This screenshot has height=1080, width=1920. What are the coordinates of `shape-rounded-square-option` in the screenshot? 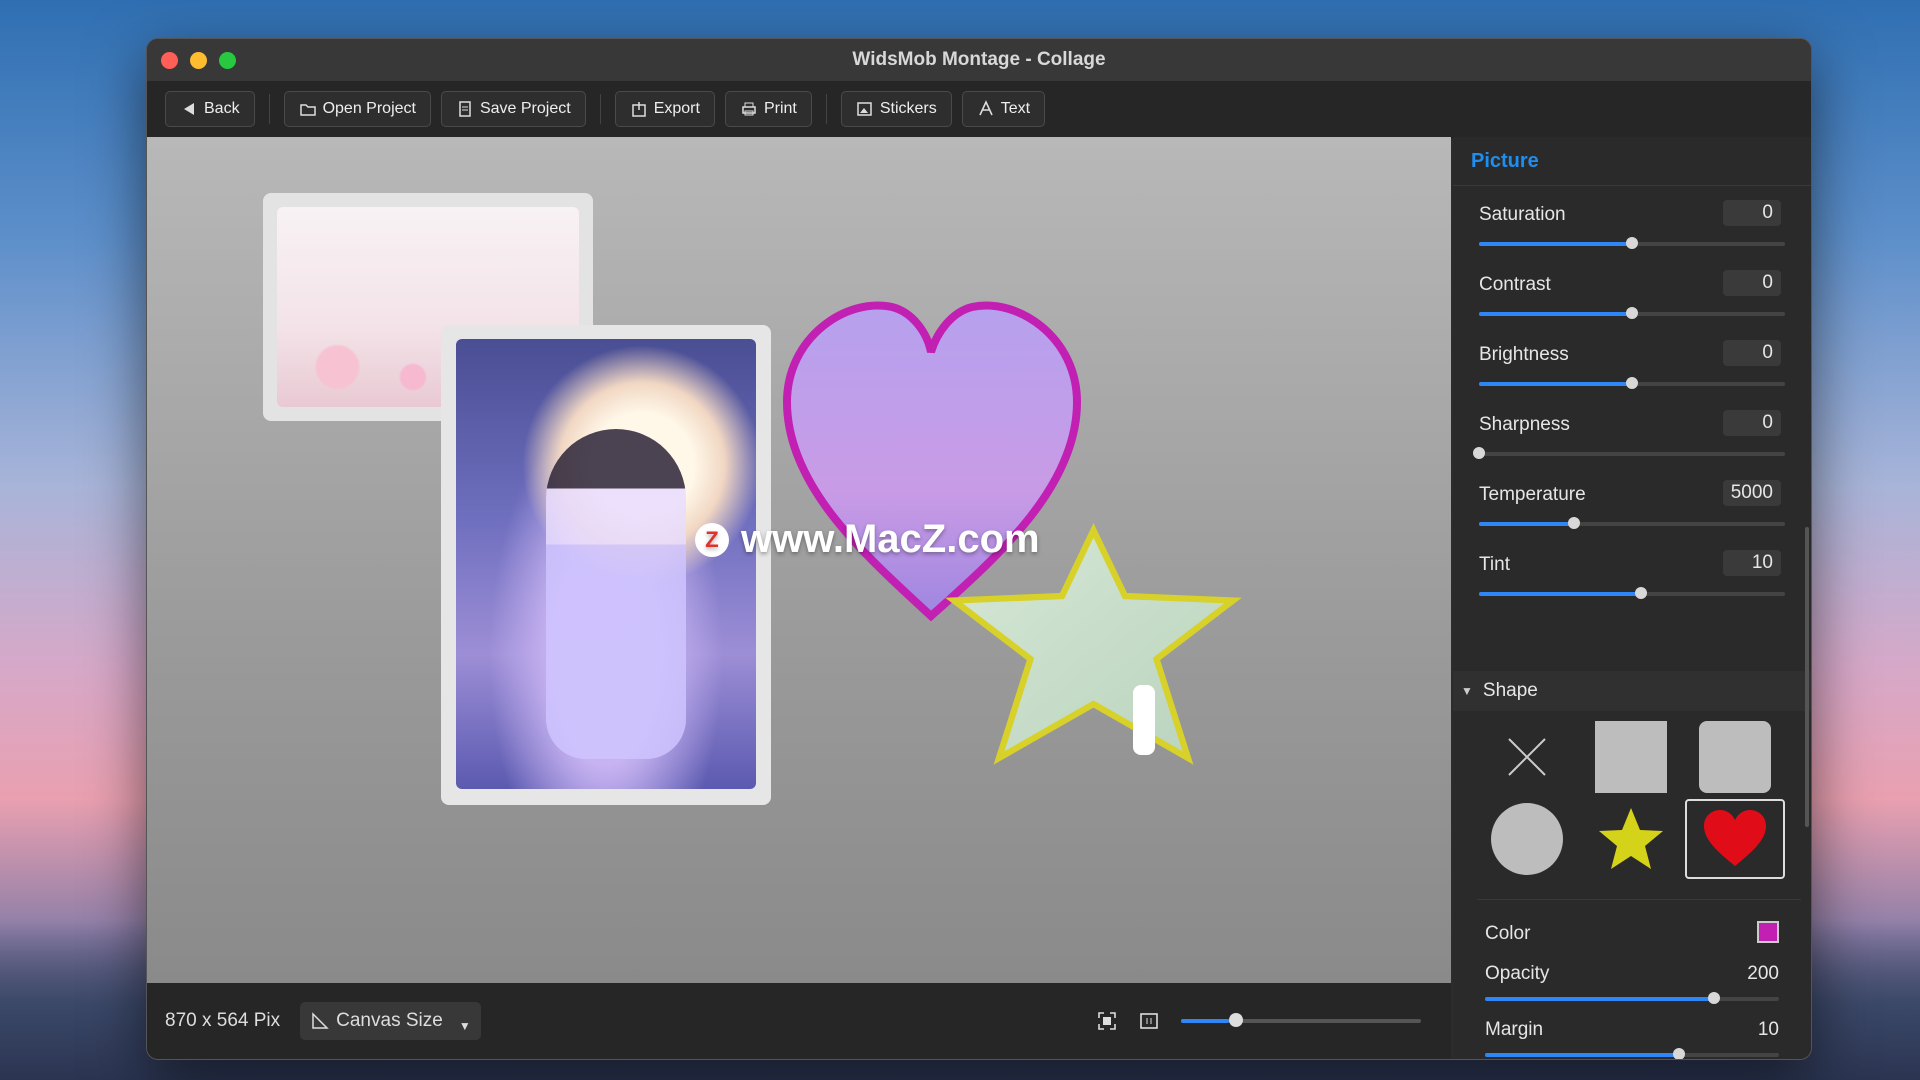 It's located at (1735, 757).